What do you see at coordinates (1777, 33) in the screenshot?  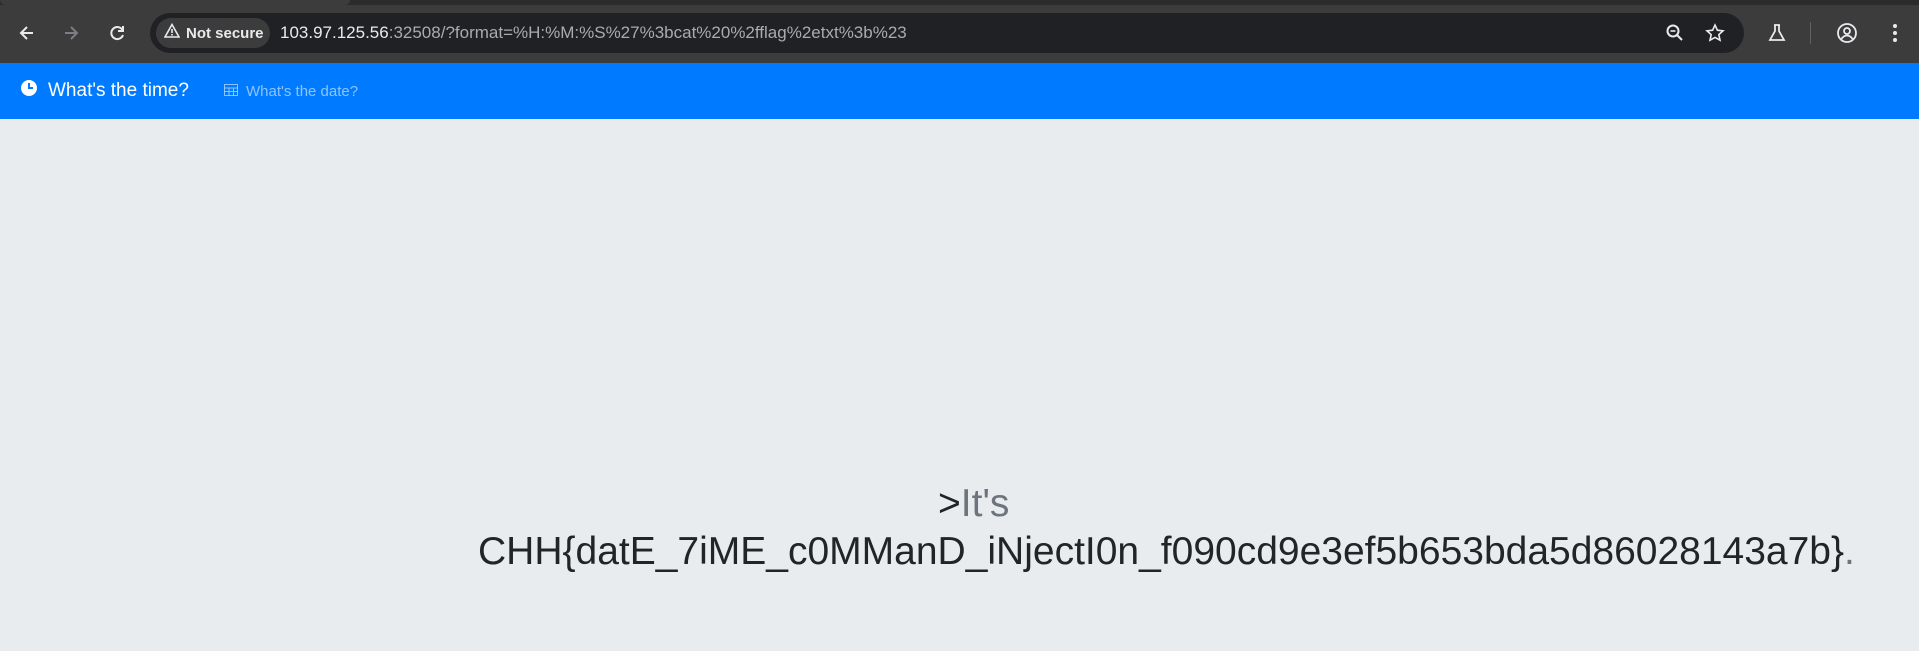 I see `labs-icon` at bounding box center [1777, 33].